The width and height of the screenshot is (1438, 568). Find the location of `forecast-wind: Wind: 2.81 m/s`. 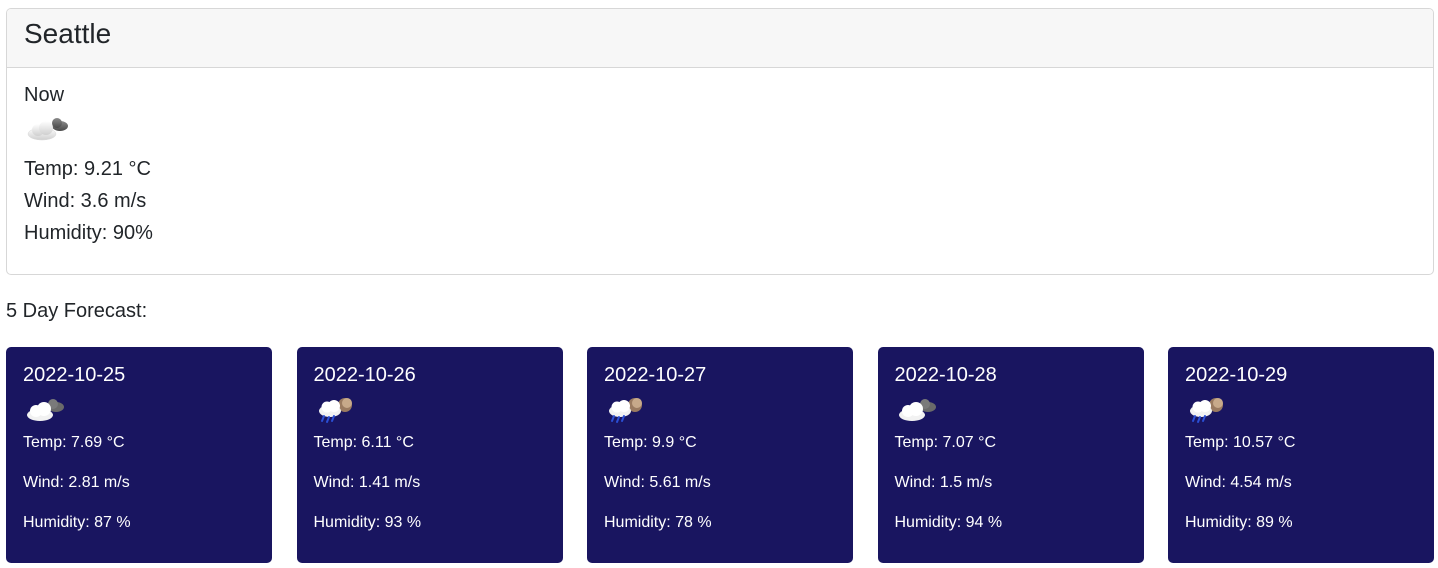

forecast-wind: Wind: 2.81 m/s is located at coordinates (76, 482).